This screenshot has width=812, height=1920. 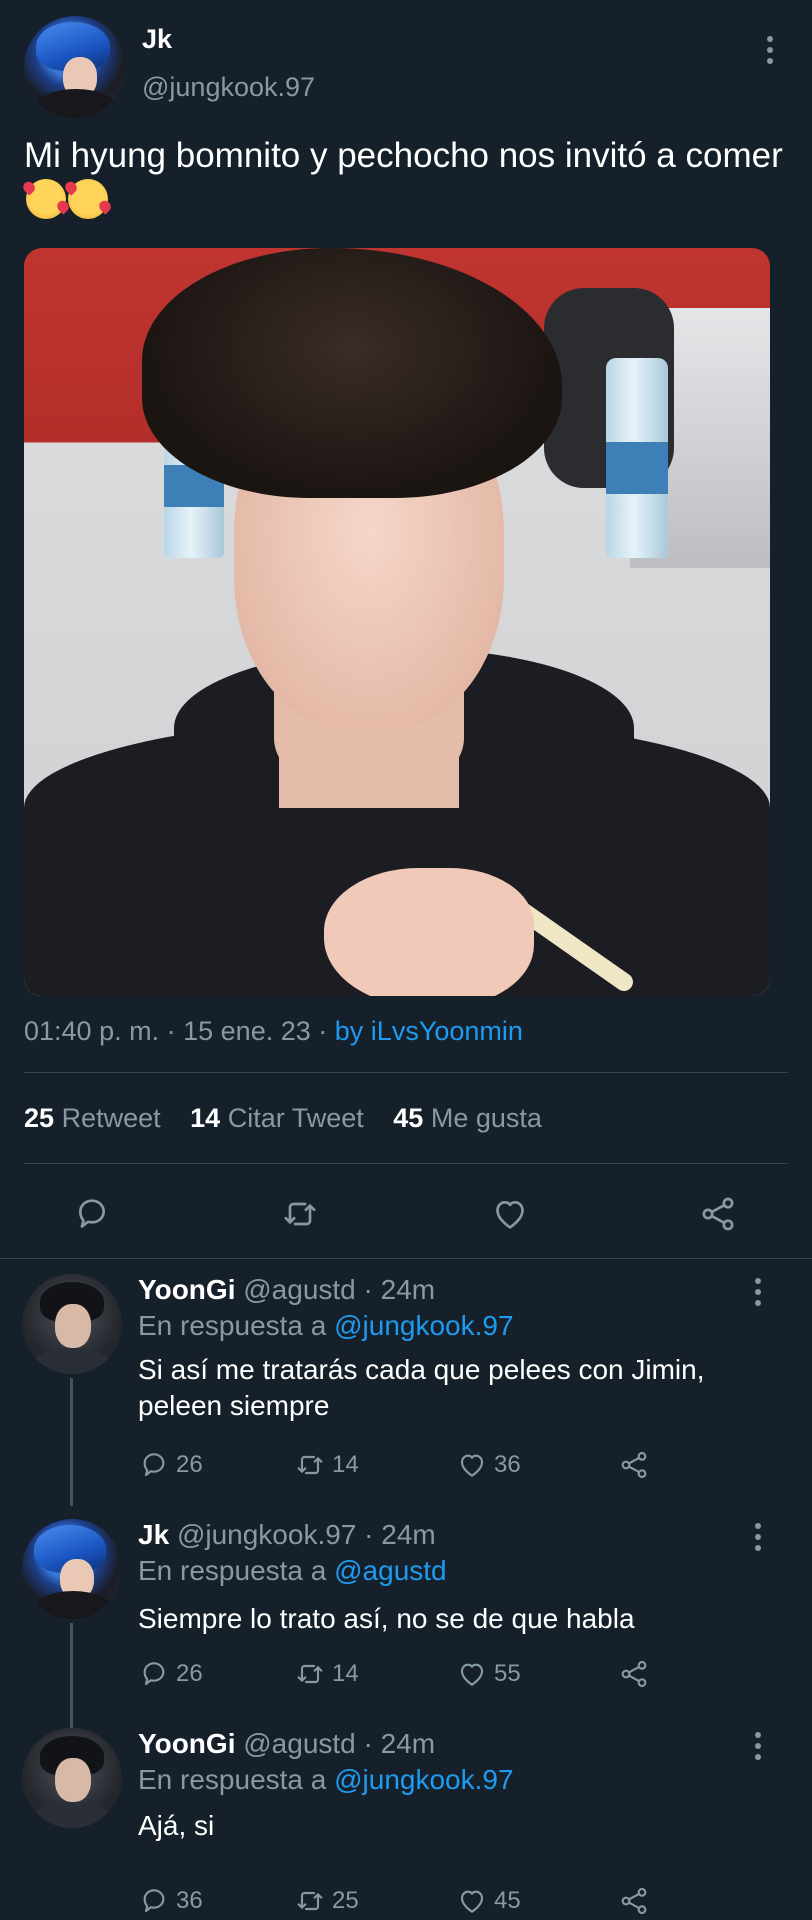 What do you see at coordinates (429, 1031) in the screenshot?
I see `tweet-source-link: by iLvsYoonmin` at bounding box center [429, 1031].